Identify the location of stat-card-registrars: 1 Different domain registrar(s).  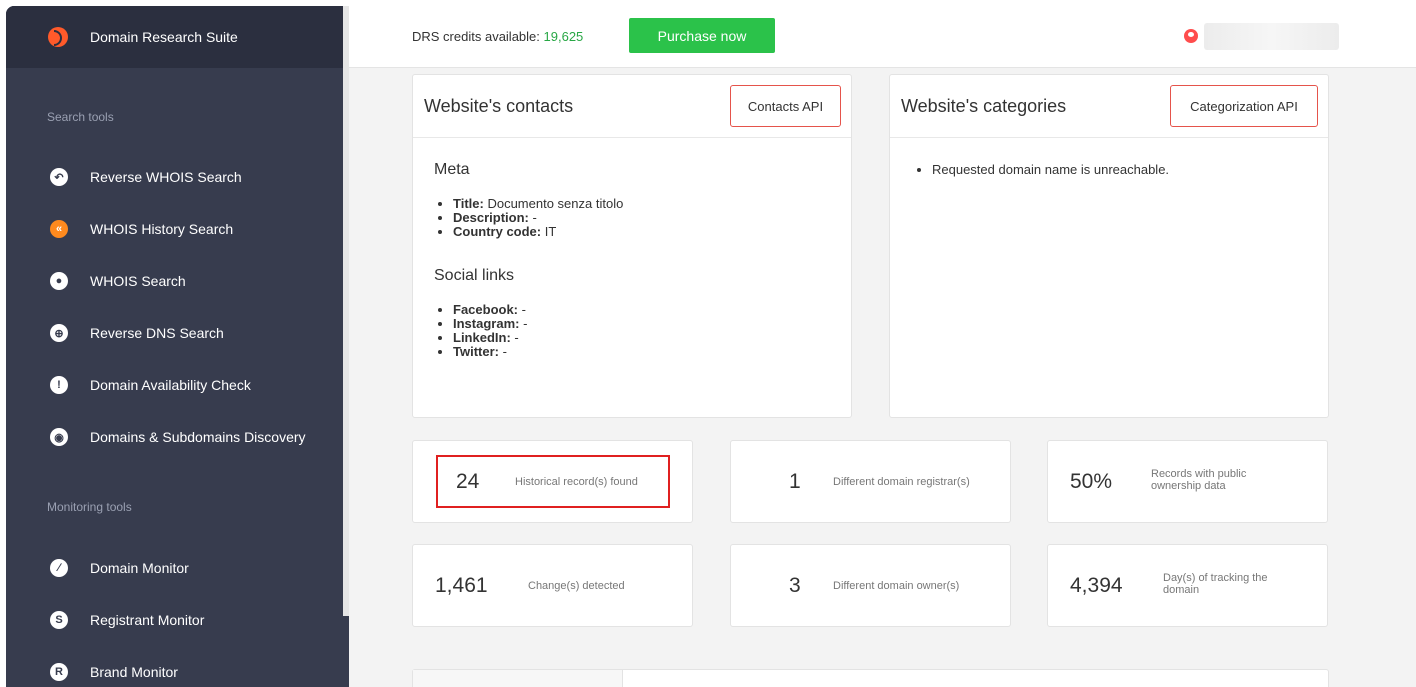
(870, 481).